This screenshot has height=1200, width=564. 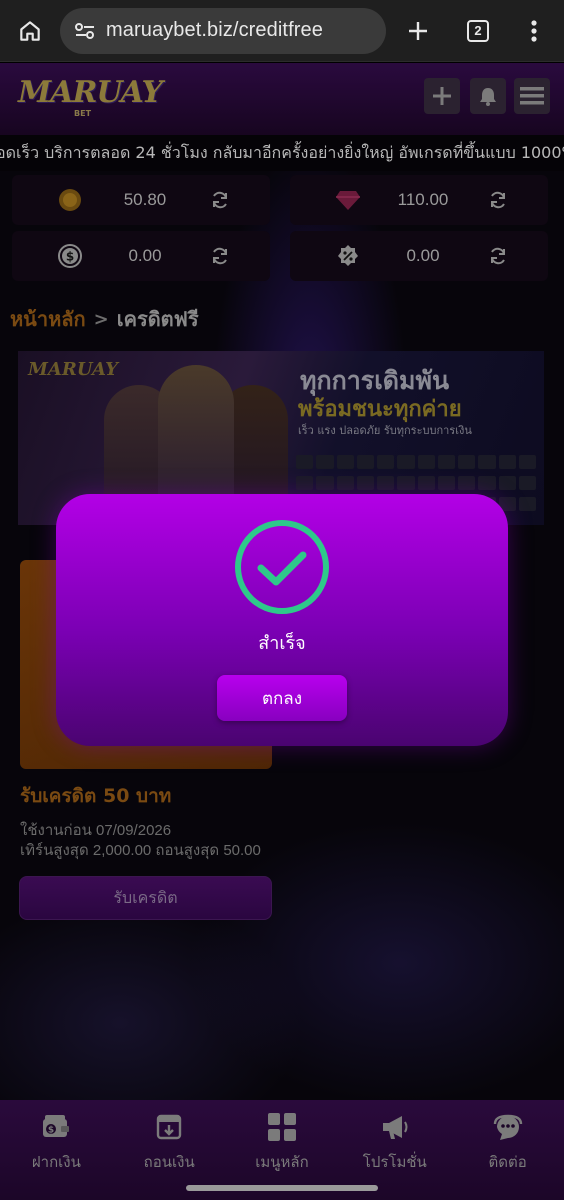 What do you see at coordinates (90, 99) in the screenshot?
I see `site-logo: MARUAY BET` at bounding box center [90, 99].